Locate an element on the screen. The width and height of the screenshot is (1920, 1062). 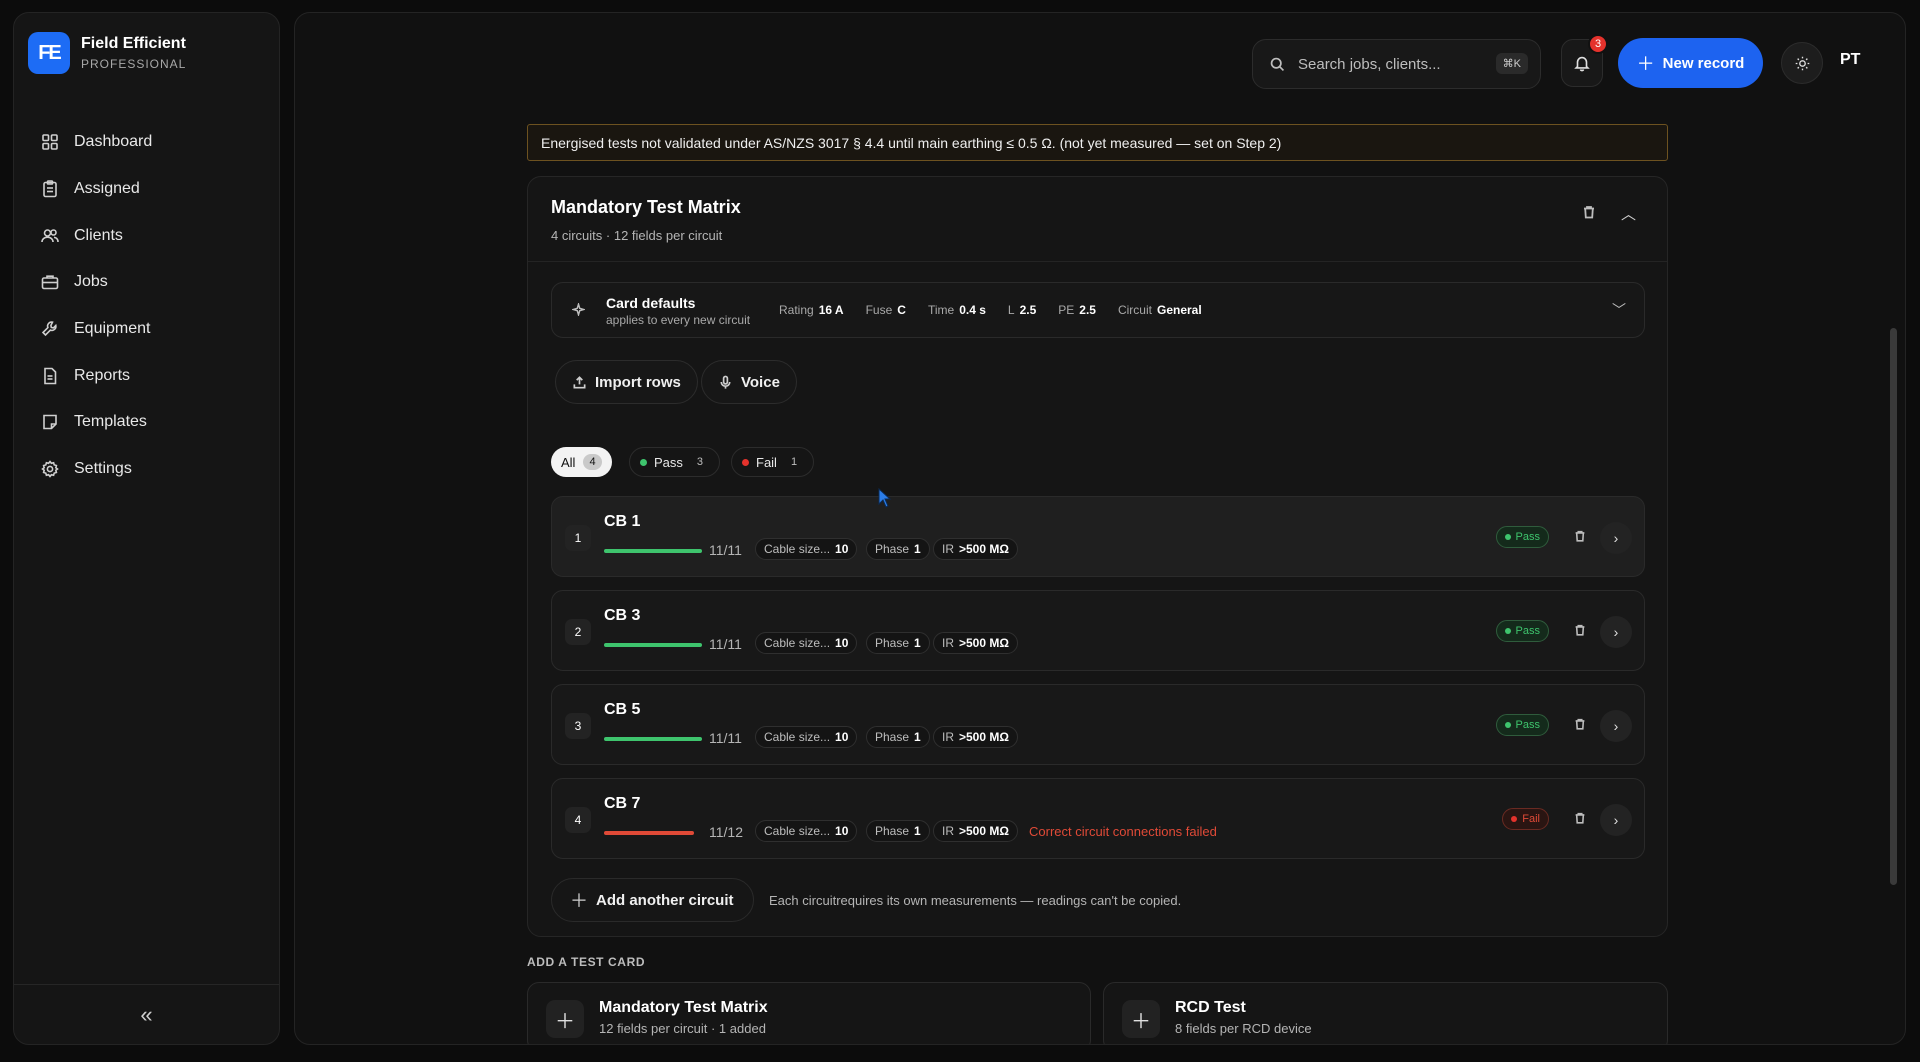
collapse-sidebar-button: « is located at coordinates (146, 1014).